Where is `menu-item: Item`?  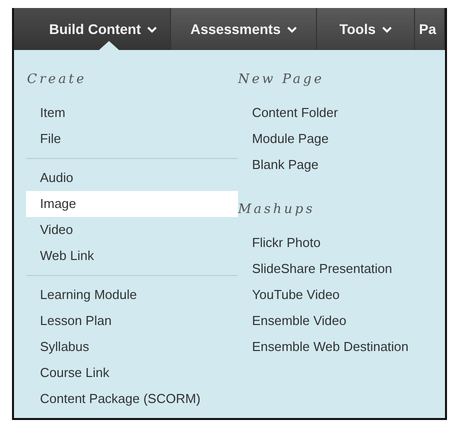
menu-item: Item is located at coordinates (132, 113).